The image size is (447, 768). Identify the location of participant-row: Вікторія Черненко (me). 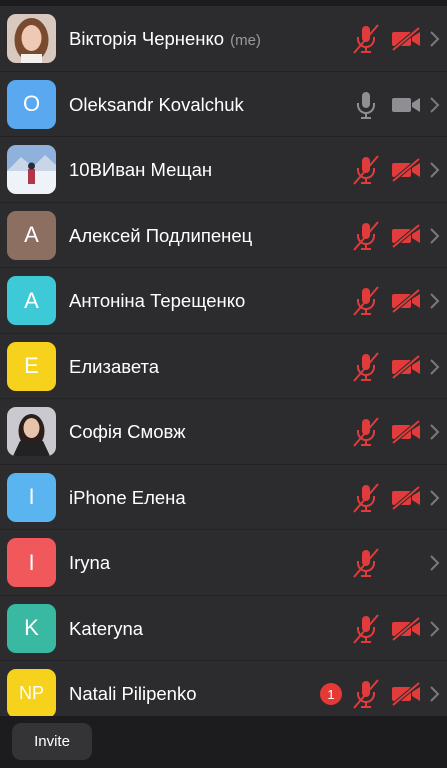
(223, 39).